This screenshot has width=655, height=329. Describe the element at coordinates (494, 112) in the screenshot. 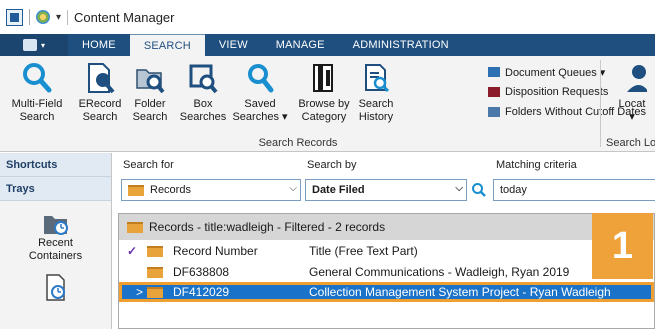

I see `folders-cutoff-icon` at that location.